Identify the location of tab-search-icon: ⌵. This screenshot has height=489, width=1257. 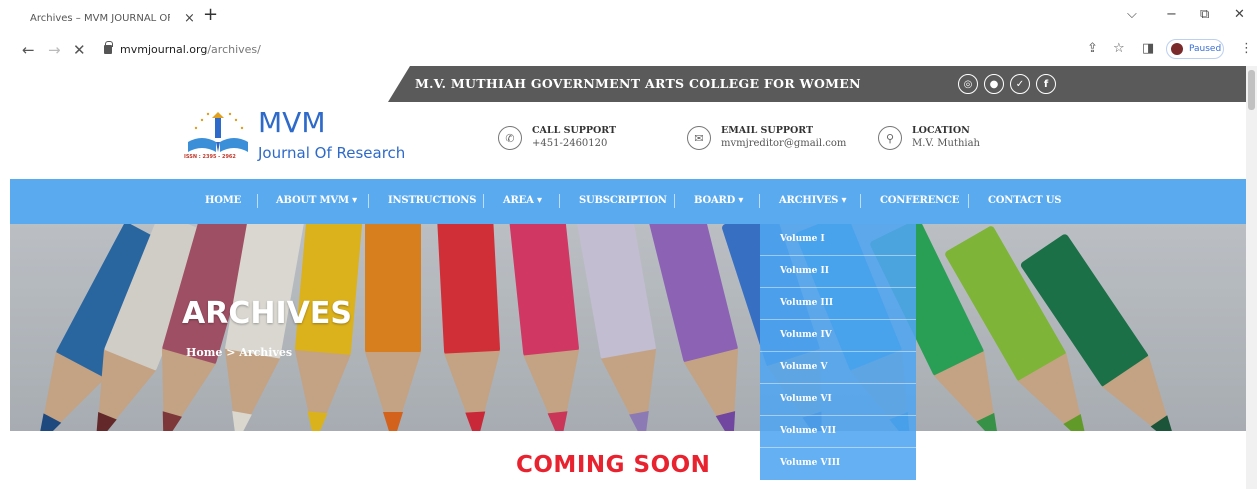
(1132, 14).